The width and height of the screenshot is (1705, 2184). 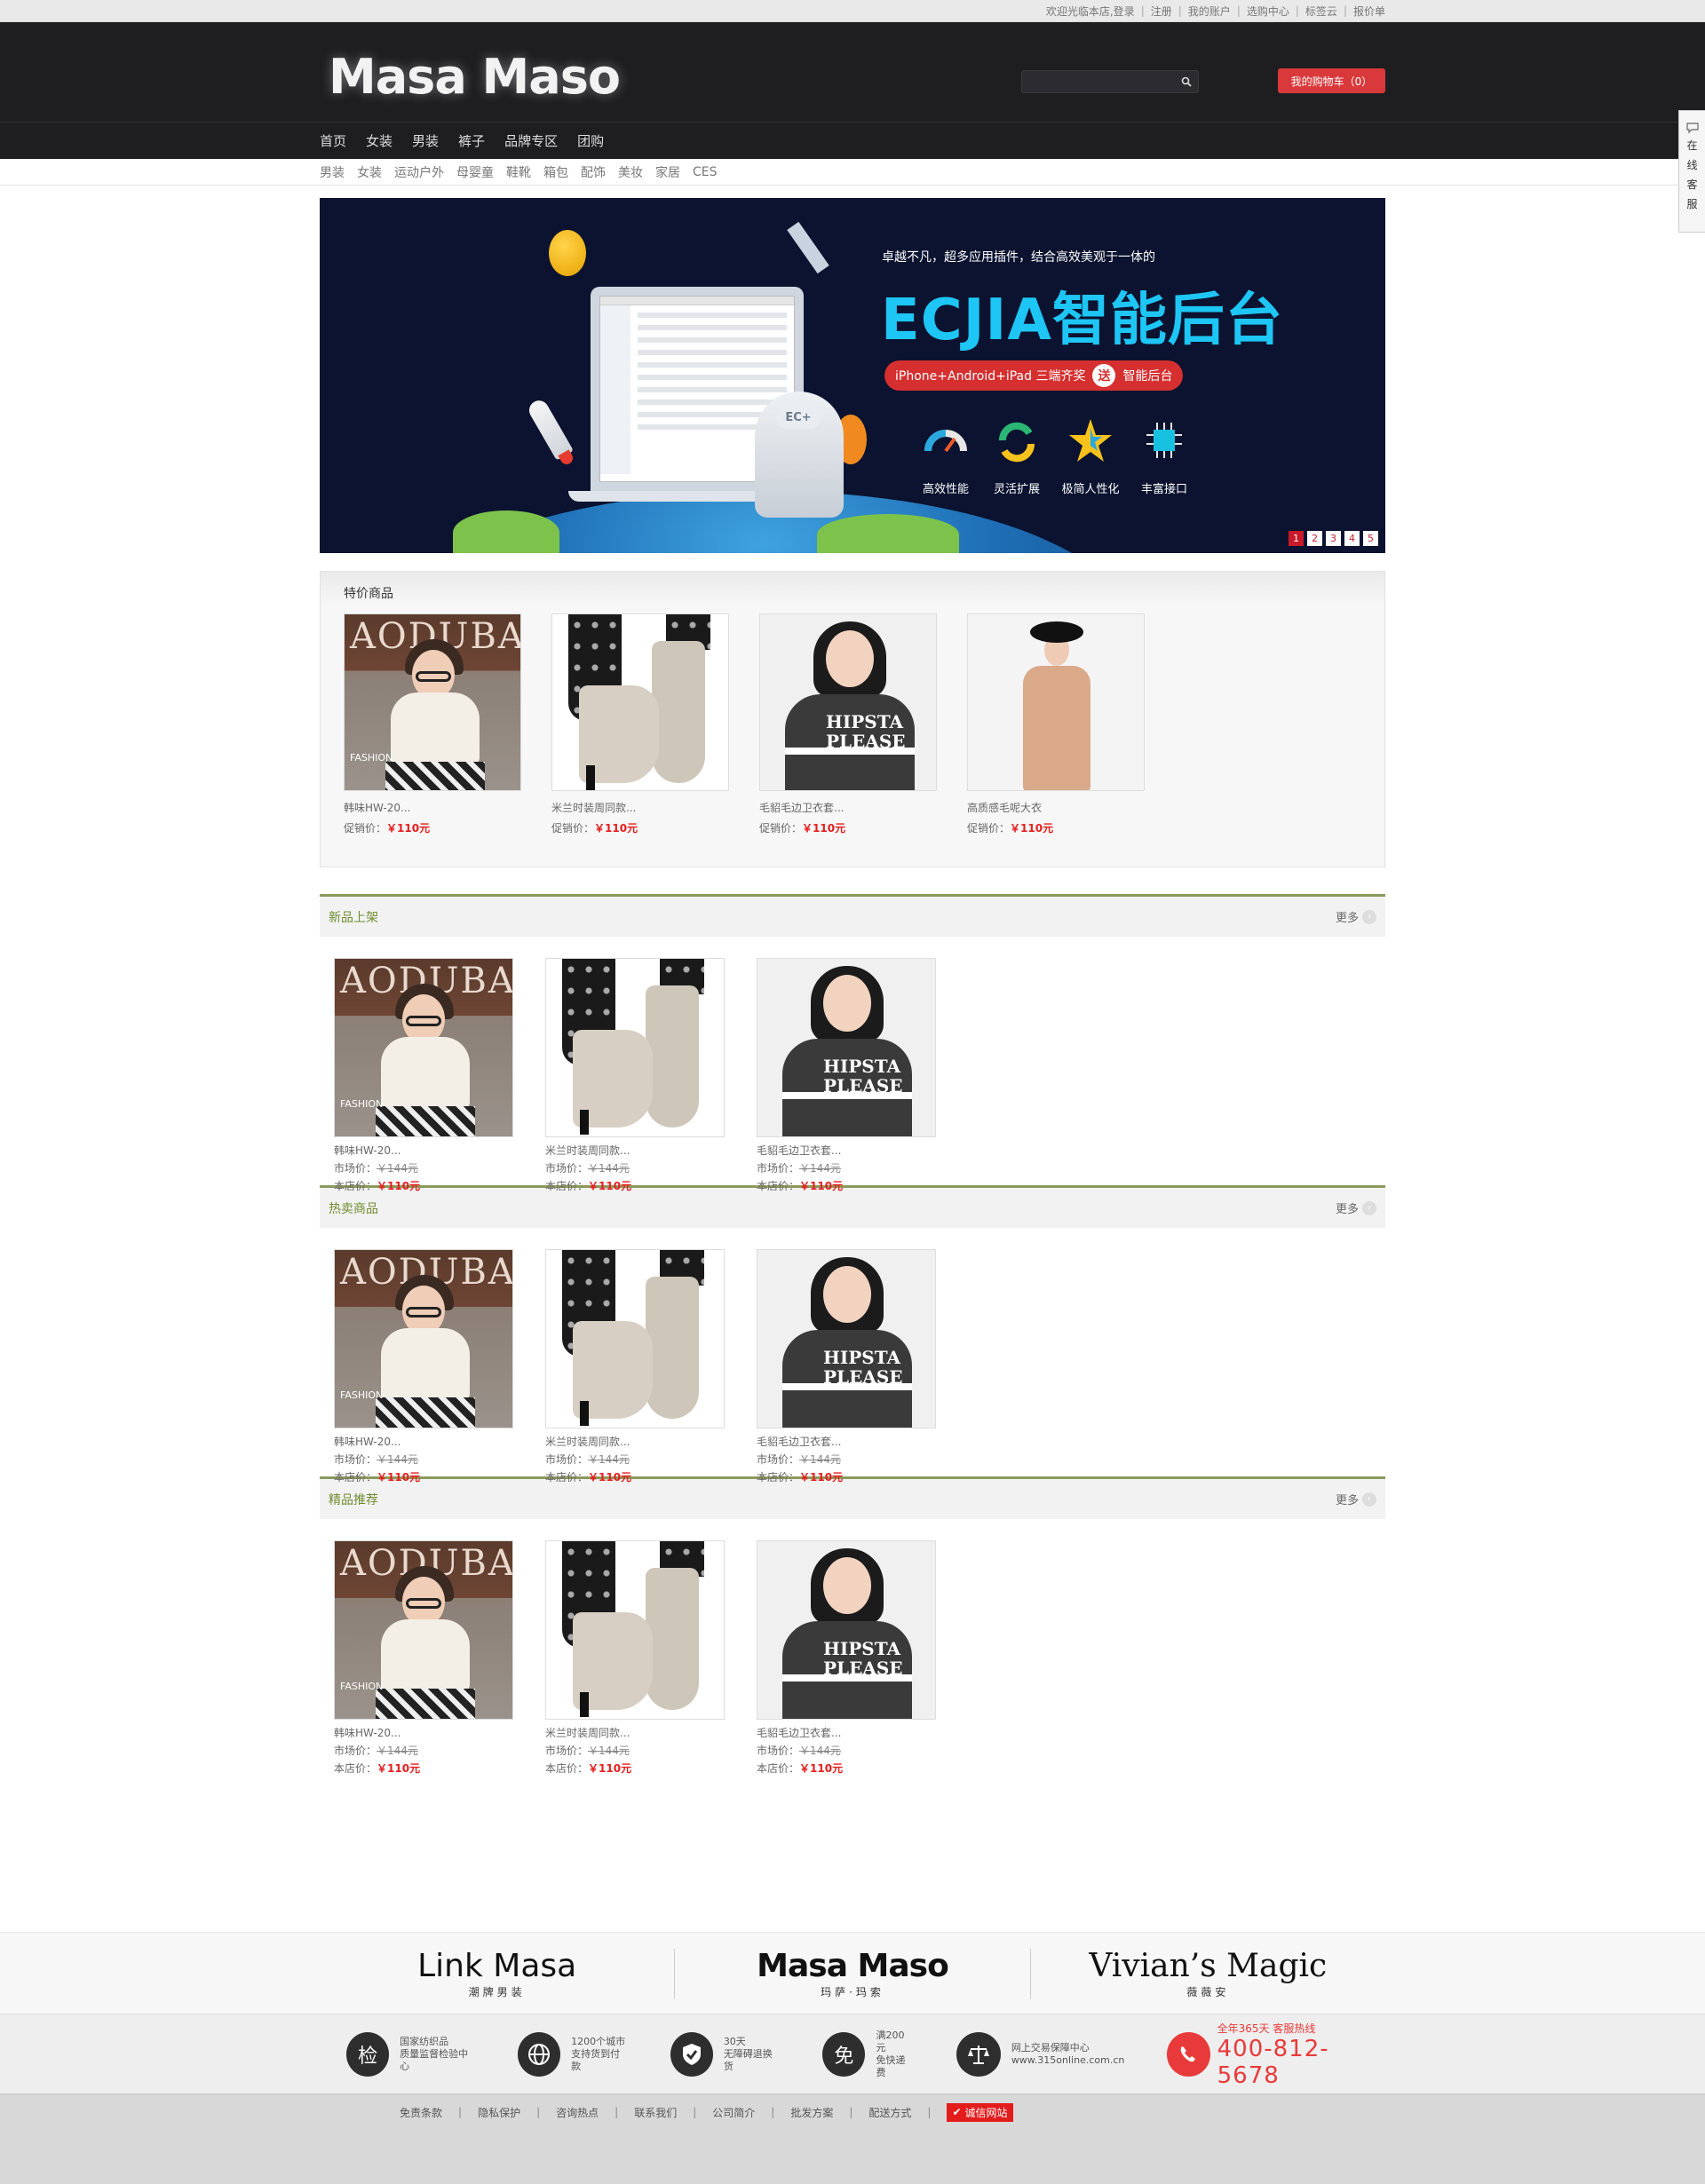 What do you see at coordinates (578, 2112) in the screenshot?
I see `footer-link: 咨询热点` at bounding box center [578, 2112].